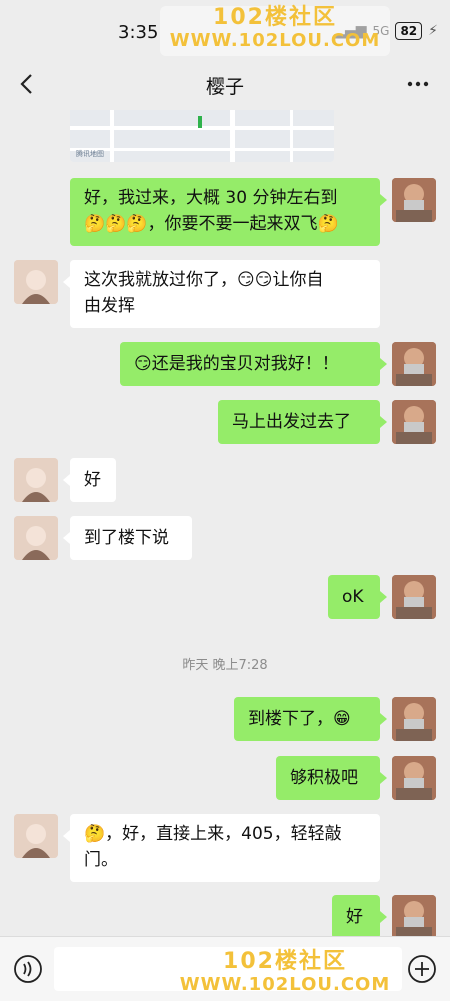 Image resolution: width=450 pixels, height=1001 pixels. What do you see at coordinates (126, 538) in the screenshot?
I see `message-text: 到了楼下说` at bounding box center [126, 538].